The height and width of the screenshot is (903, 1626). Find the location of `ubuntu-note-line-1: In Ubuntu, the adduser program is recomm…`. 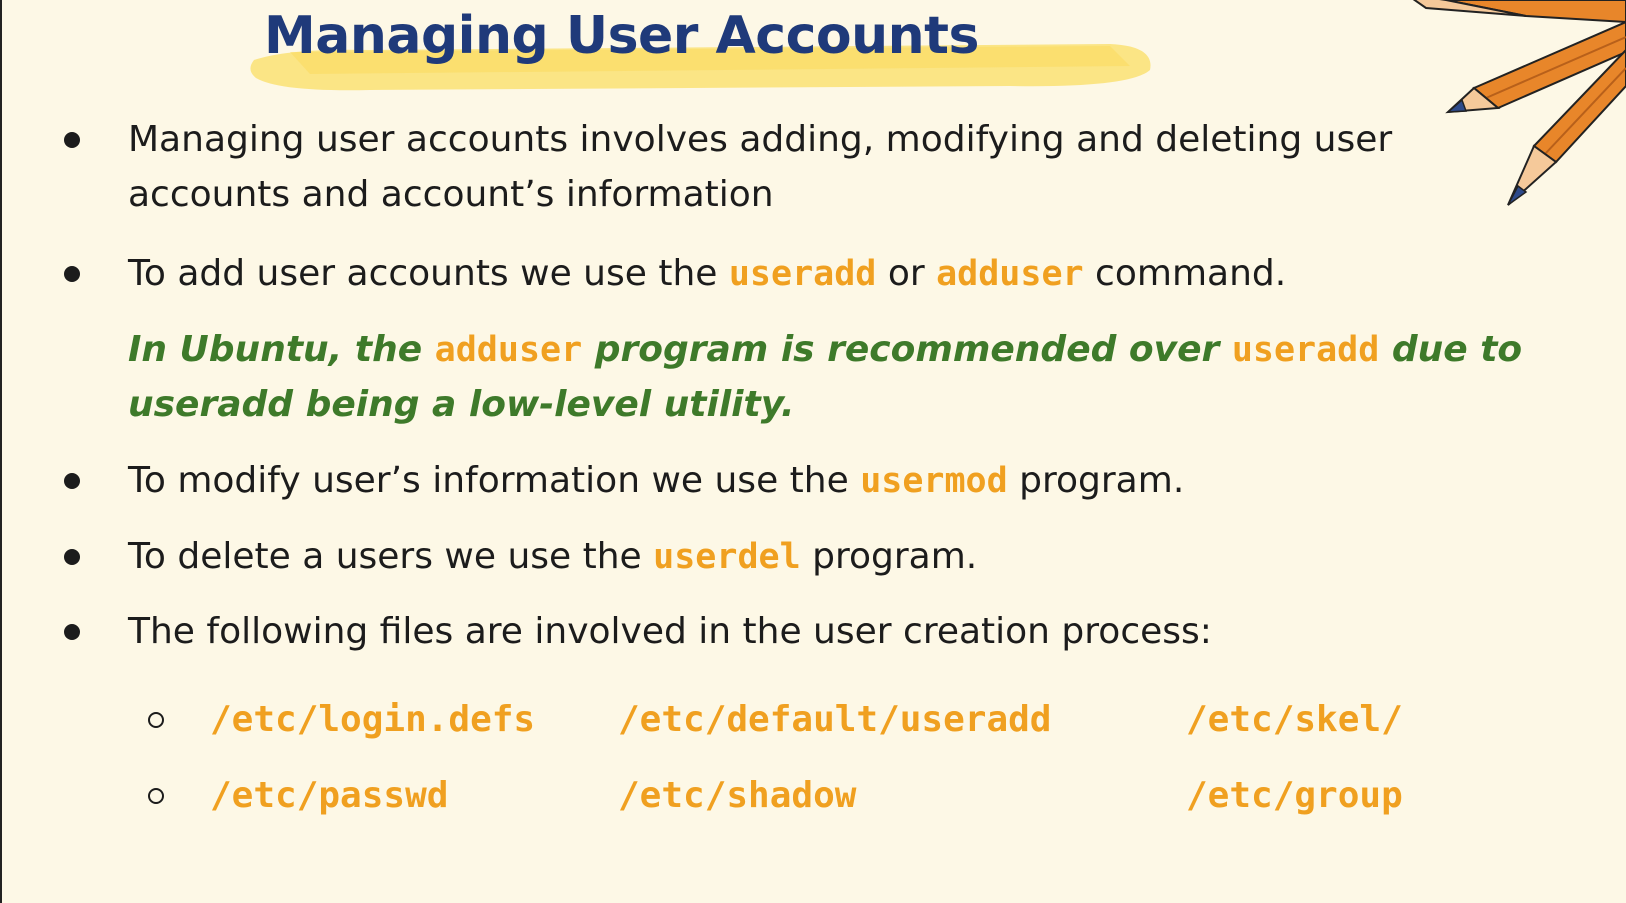

ubuntu-note-line-1: In Ubuntu, the adduser program is recomm… is located at coordinates (825, 350).